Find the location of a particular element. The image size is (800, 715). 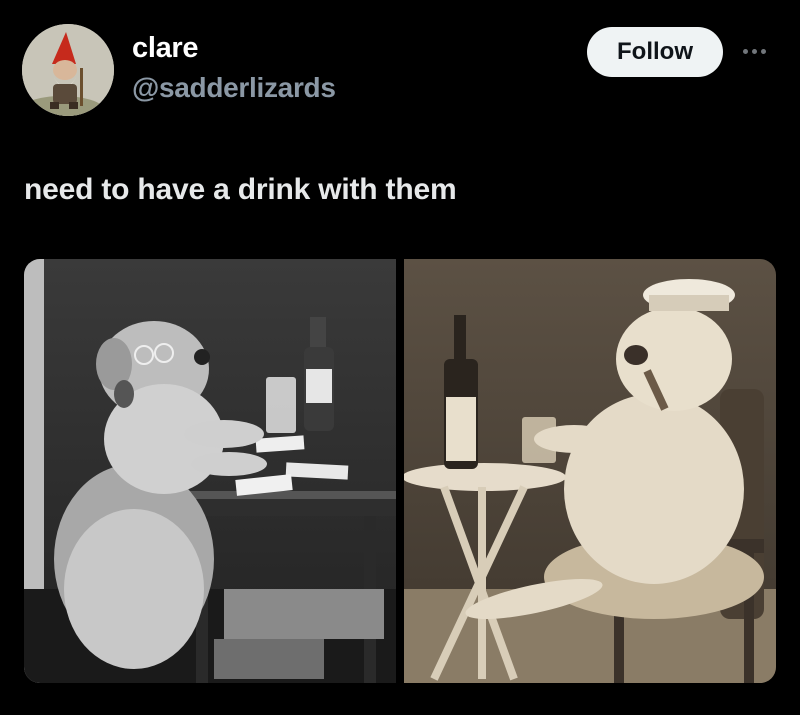

more-options-icon is located at coordinates (754, 51).